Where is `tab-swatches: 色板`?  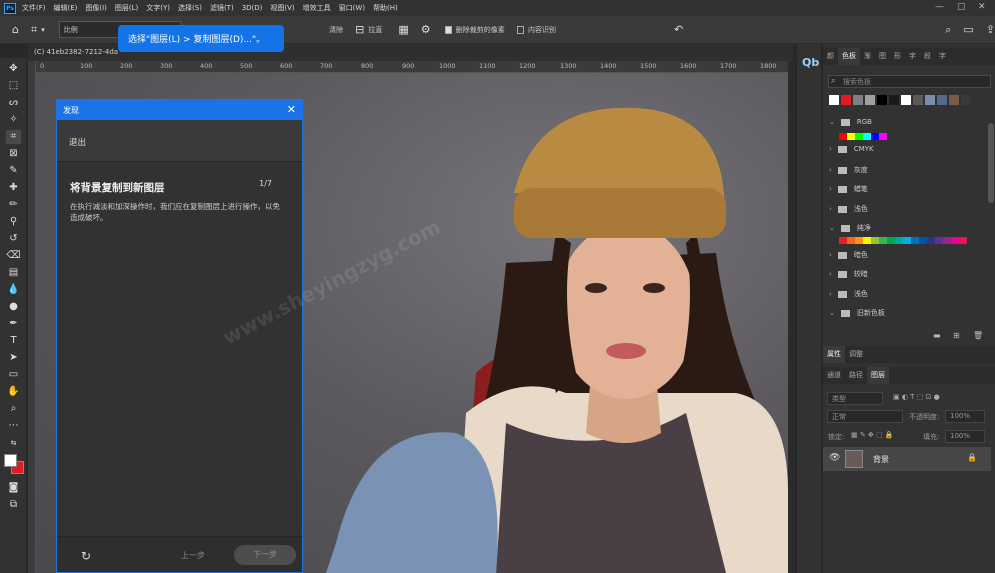
tab-swatches: 色板 is located at coordinates (849, 56).